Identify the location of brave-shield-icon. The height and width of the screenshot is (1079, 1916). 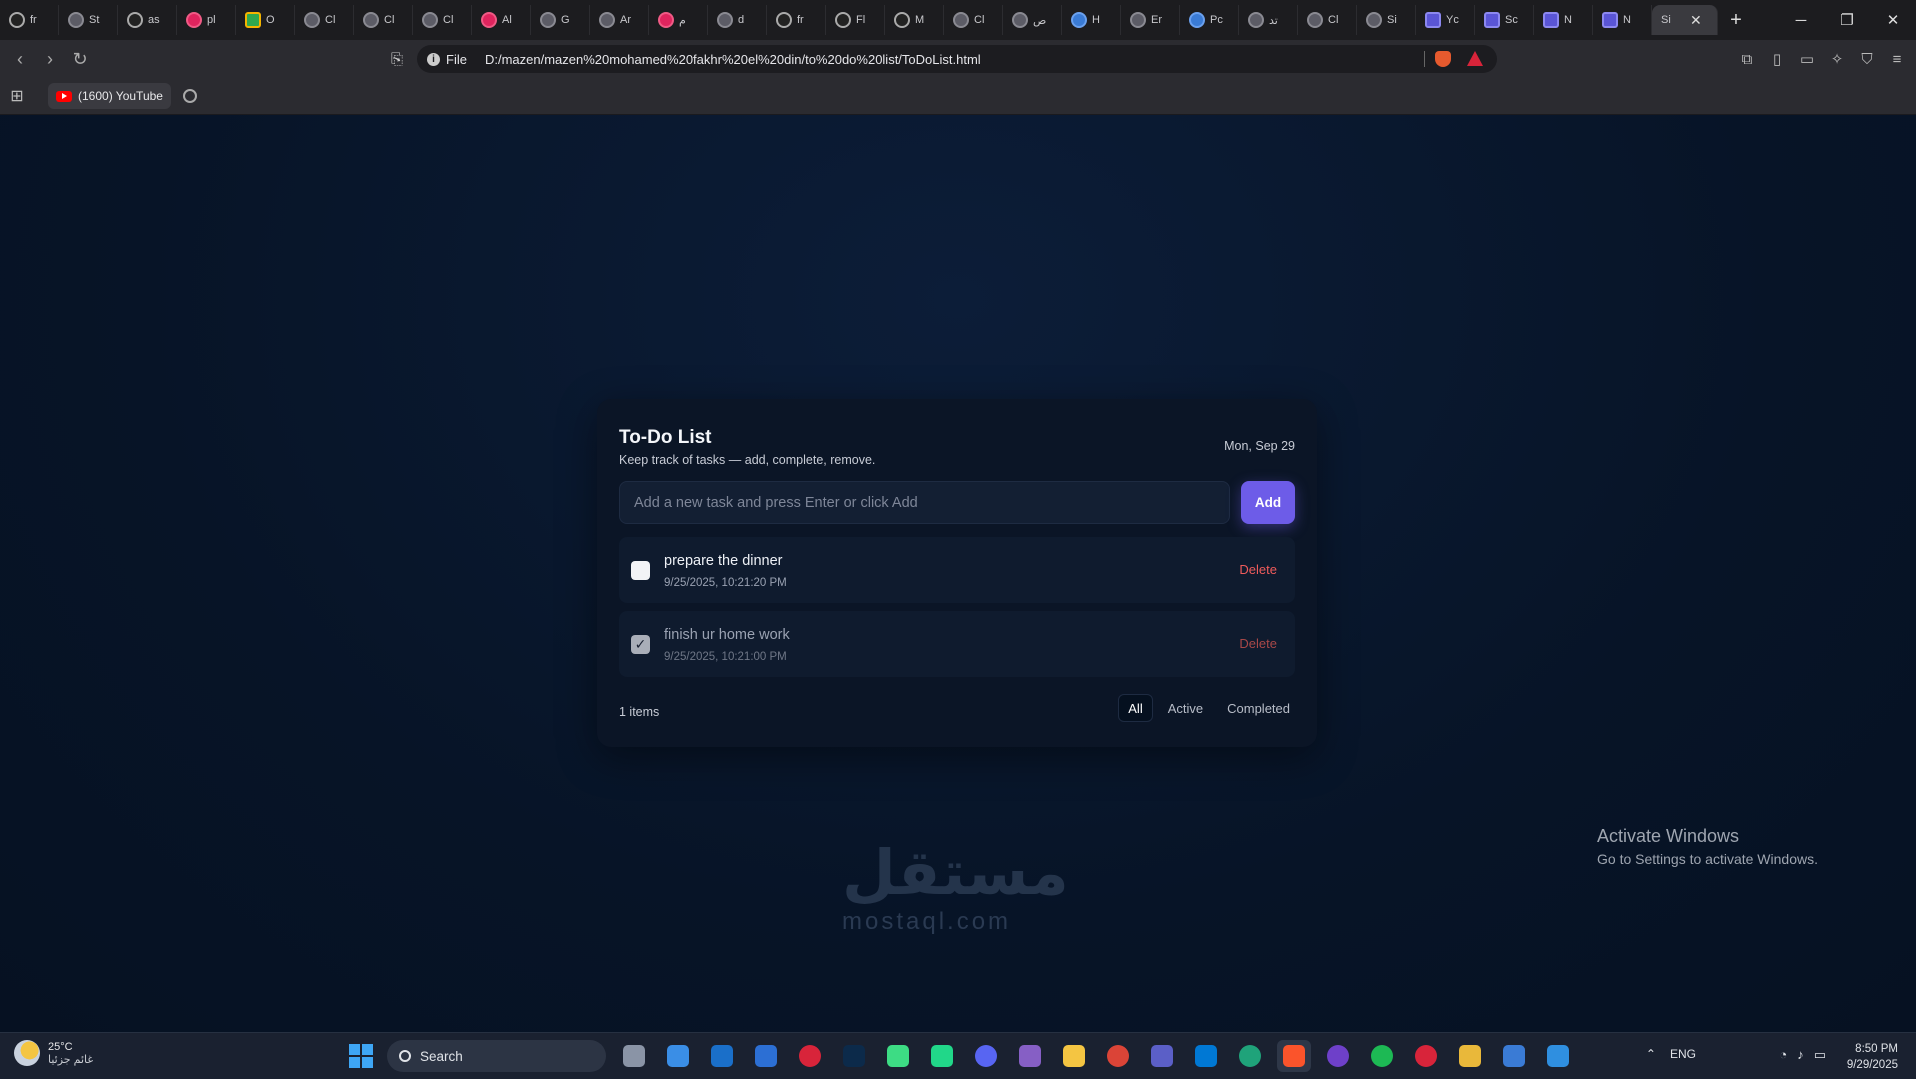
(1443, 59).